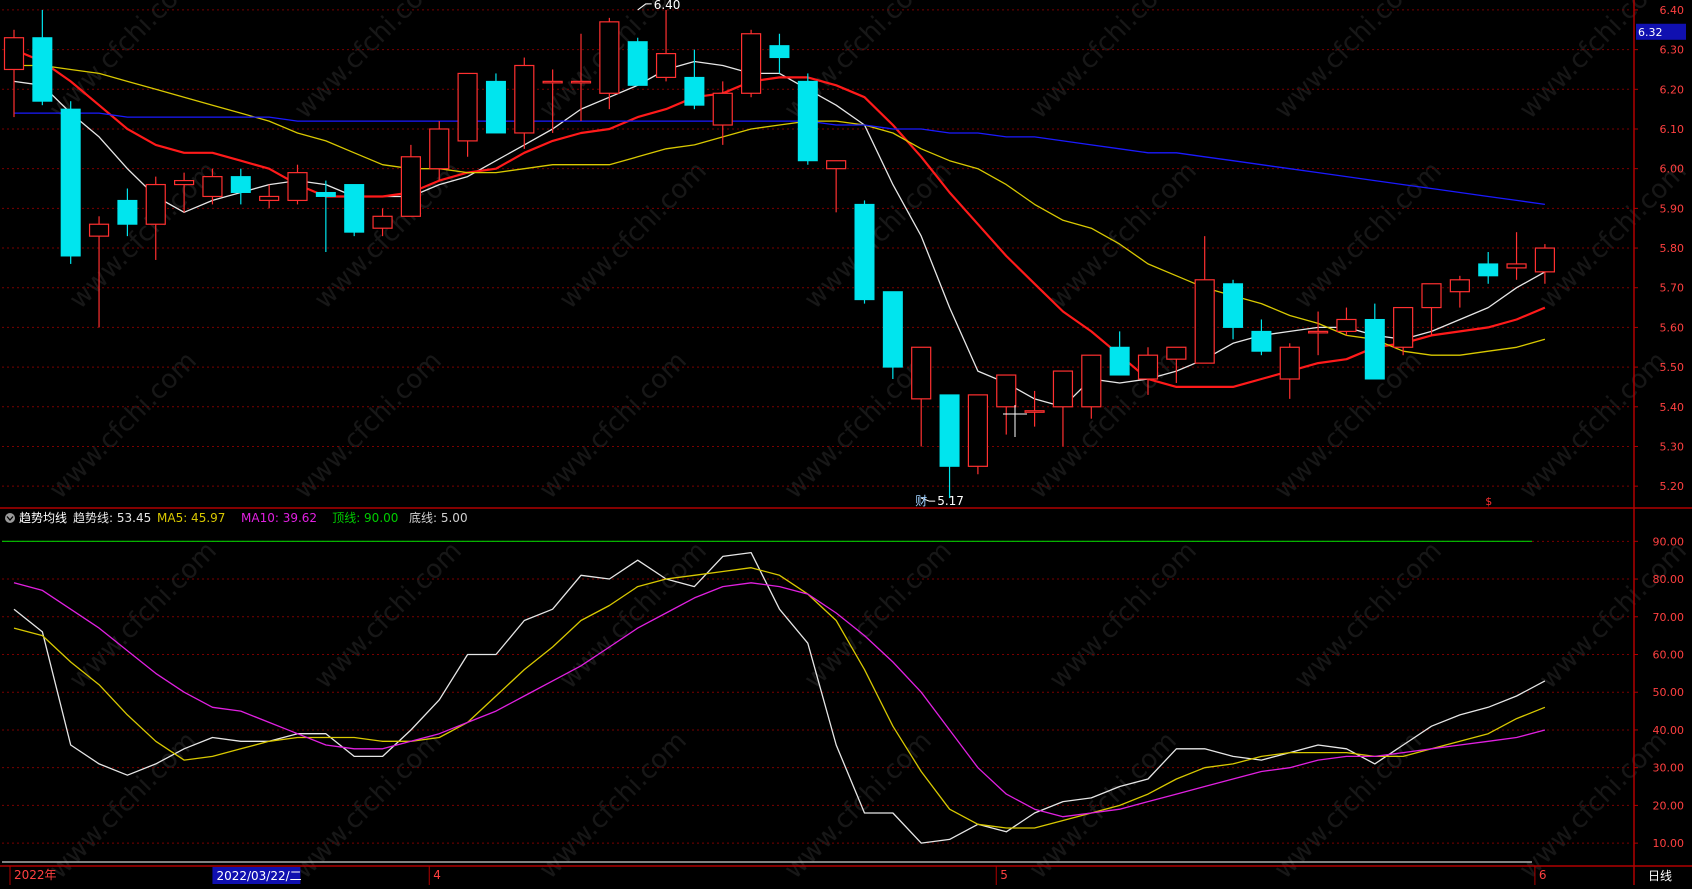 This screenshot has height=889, width=1692. What do you see at coordinates (365, 518) in the screenshot?
I see `legend-item: 顶线: 90.00` at bounding box center [365, 518].